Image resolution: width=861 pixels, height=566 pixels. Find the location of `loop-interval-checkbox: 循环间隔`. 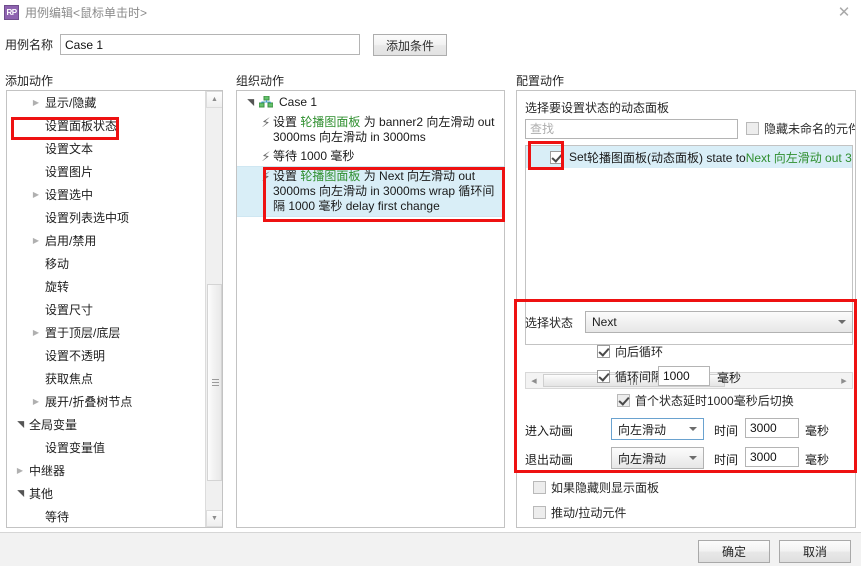

loop-interval-checkbox: 循环间隔 is located at coordinates (630, 376).